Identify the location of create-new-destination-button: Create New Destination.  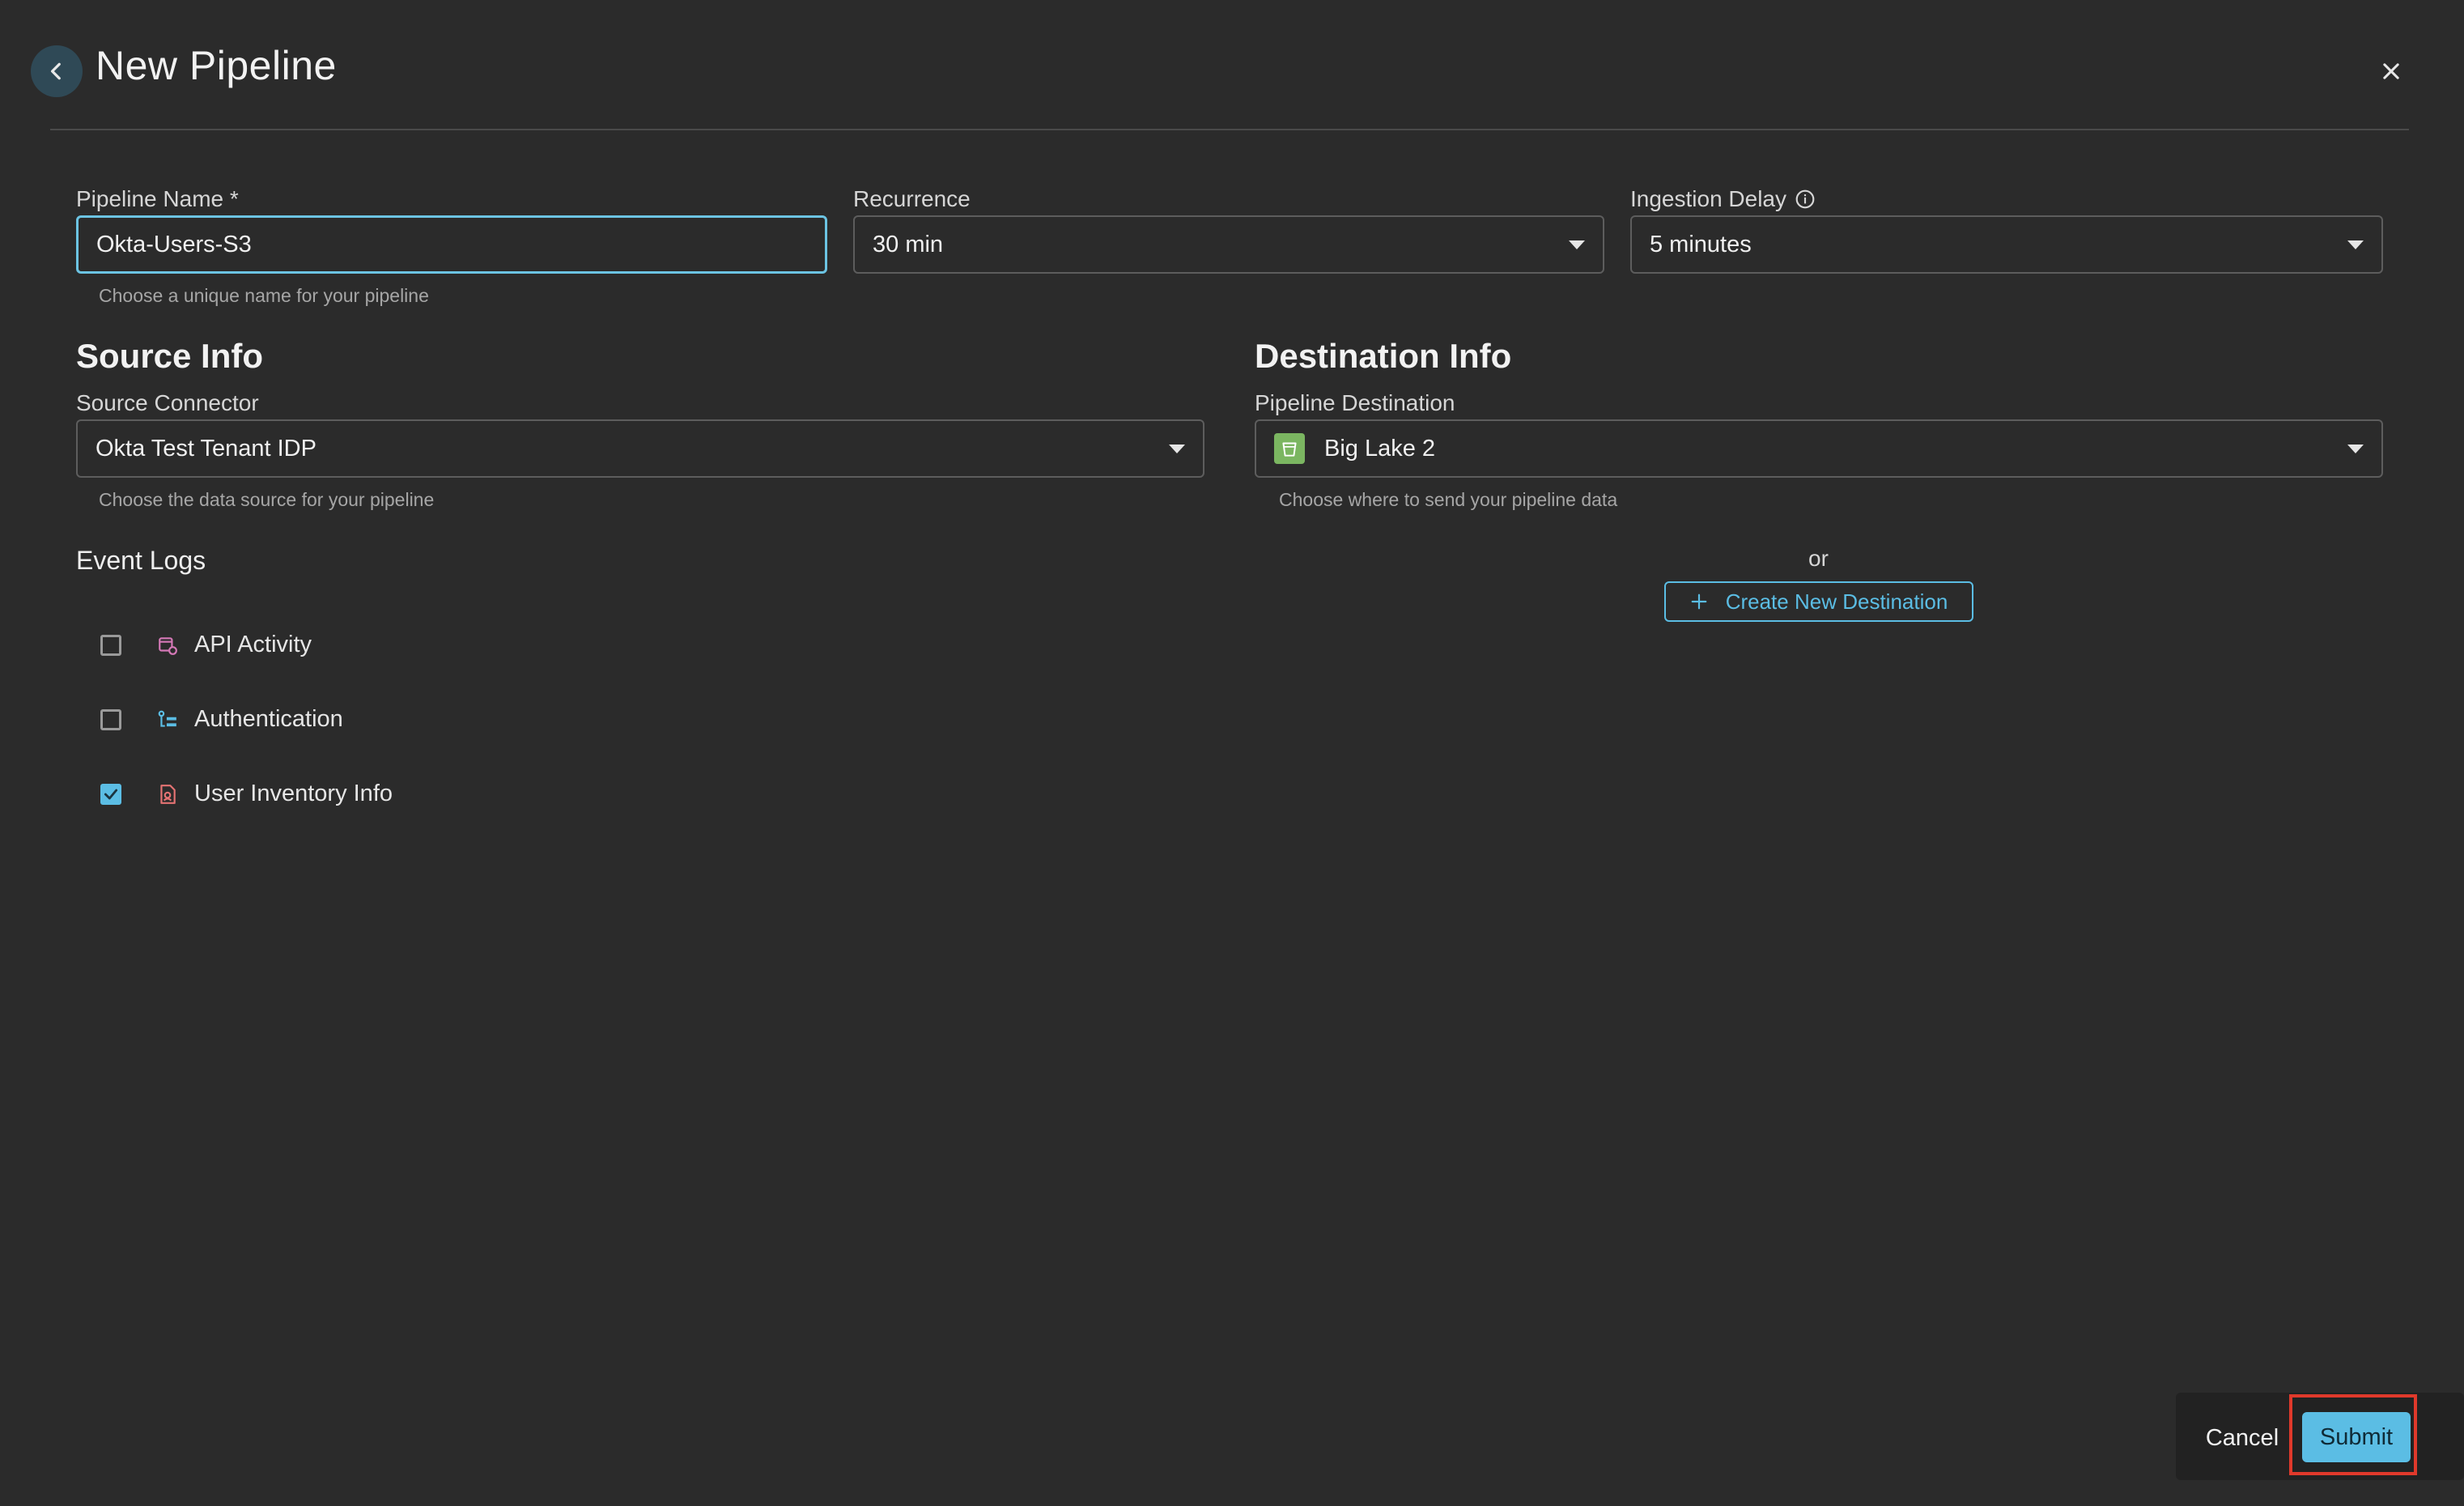
(1819, 601).